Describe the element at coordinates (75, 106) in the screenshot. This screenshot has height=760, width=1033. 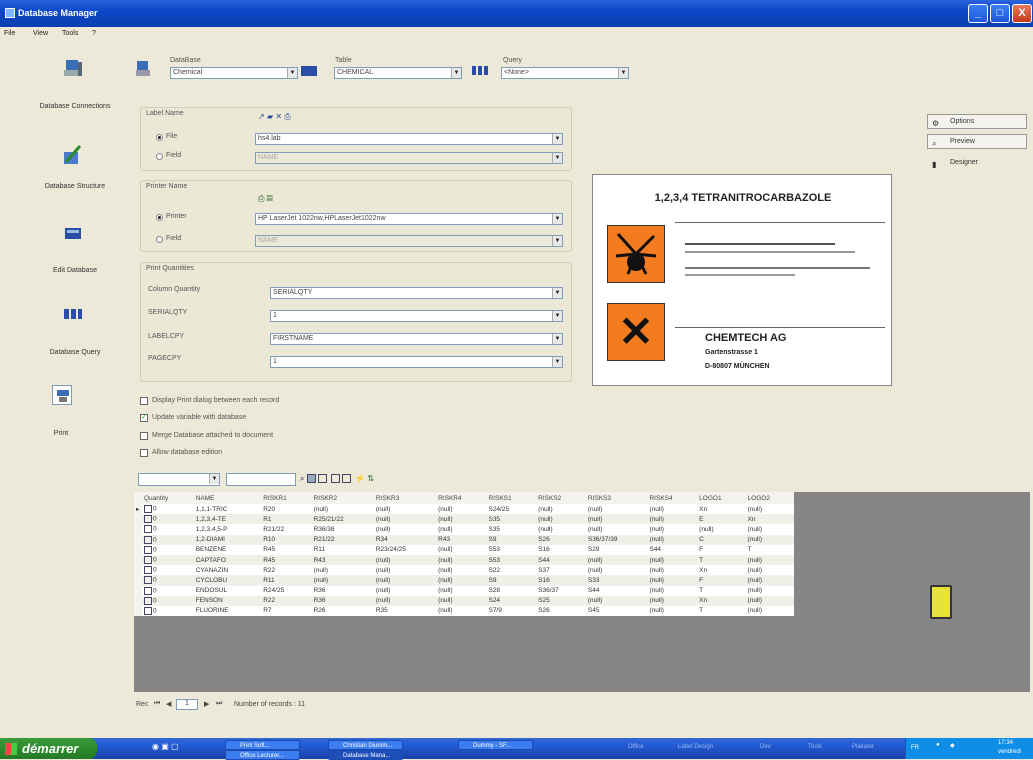
I see `nav-database-connections: Database Connections` at that location.